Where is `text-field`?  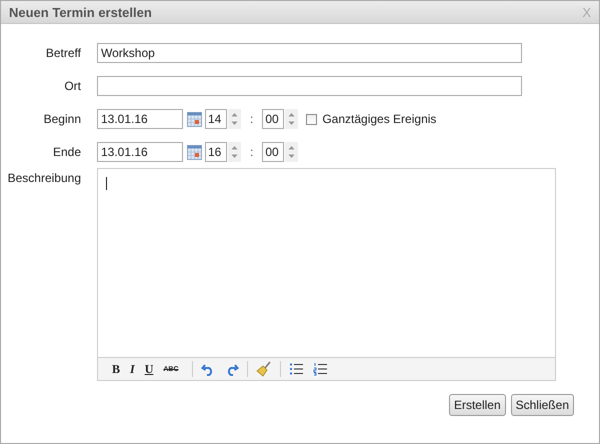 text-field is located at coordinates (309, 86).